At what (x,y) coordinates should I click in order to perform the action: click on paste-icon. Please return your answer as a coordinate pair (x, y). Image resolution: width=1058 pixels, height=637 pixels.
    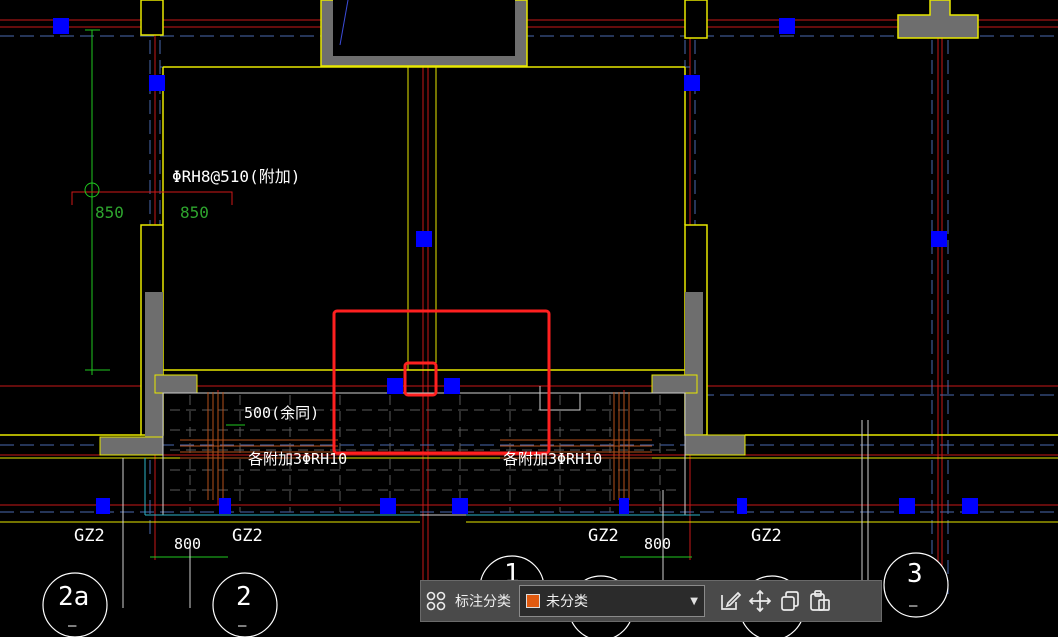
    Looking at the image, I should click on (820, 601).